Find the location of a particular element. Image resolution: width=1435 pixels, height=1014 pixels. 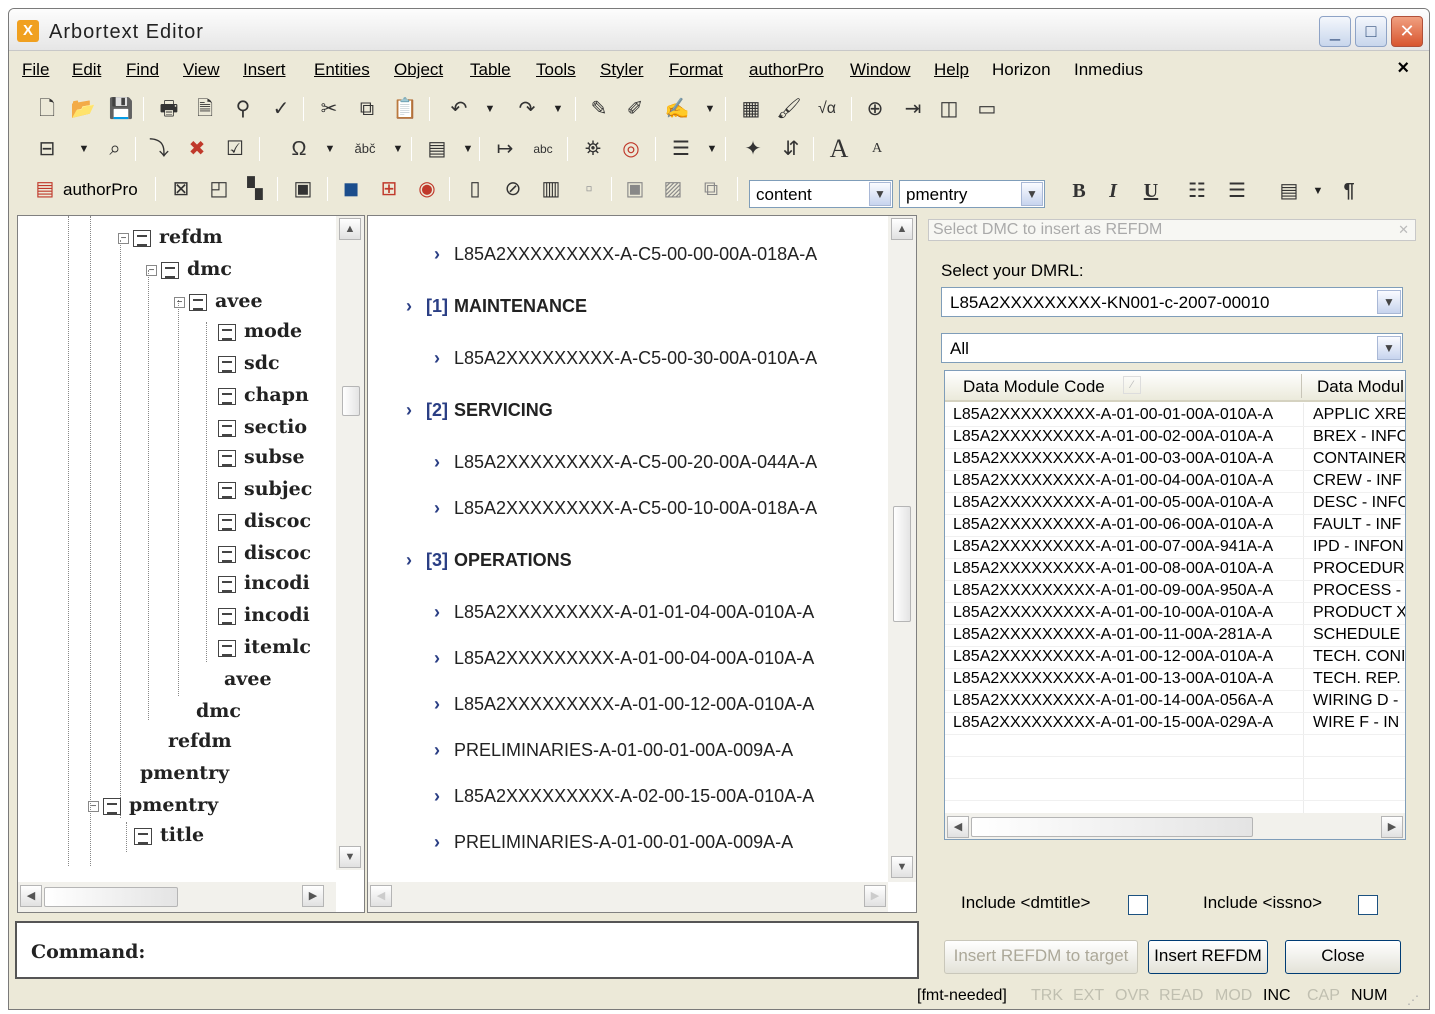

close-button: Close is located at coordinates (1343, 957).